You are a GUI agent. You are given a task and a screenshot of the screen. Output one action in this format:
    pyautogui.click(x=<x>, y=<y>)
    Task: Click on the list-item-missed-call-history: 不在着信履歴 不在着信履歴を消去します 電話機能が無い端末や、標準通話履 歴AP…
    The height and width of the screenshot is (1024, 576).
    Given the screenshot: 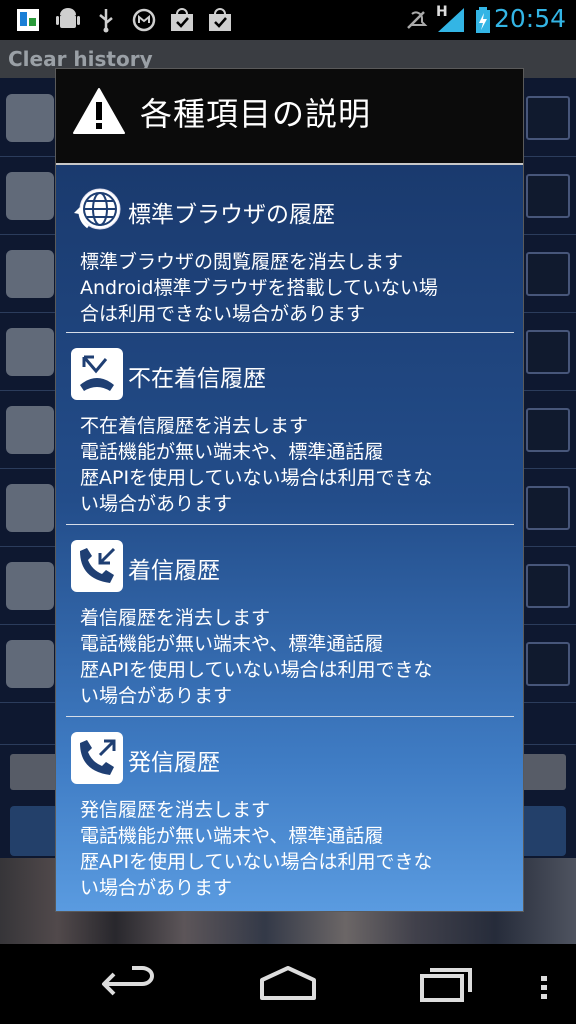 What is the action you would take?
    pyautogui.click(x=290, y=432)
    